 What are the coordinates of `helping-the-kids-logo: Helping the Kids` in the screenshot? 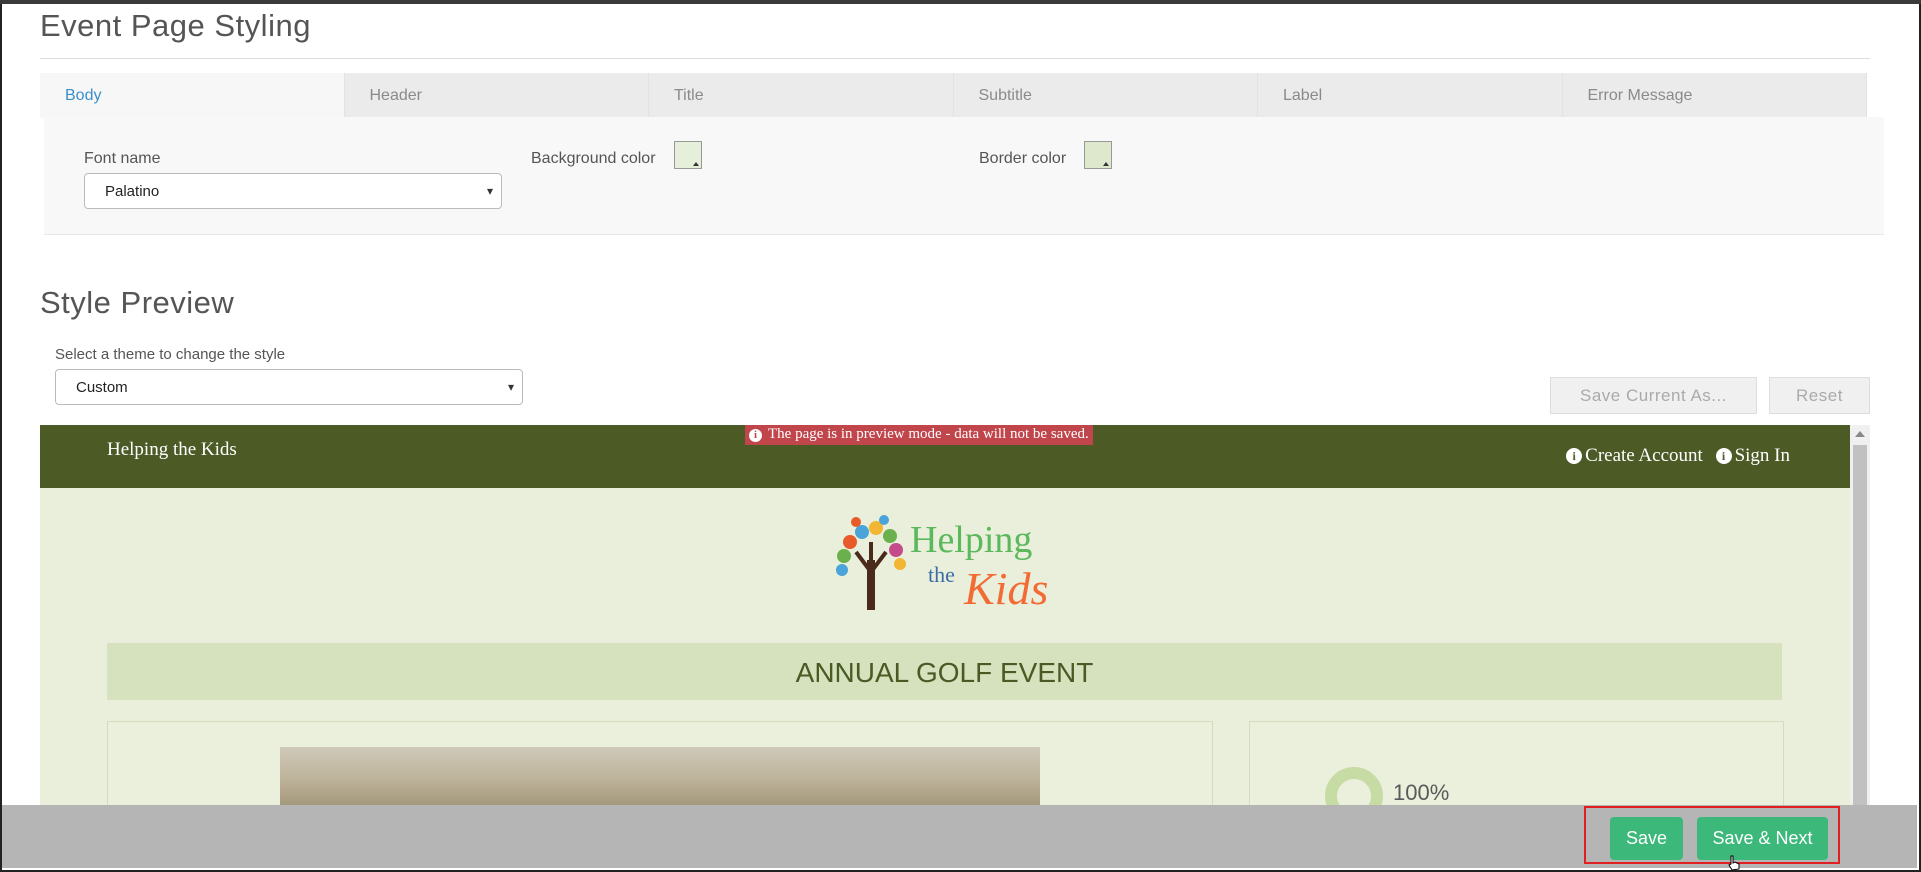 It's located at (942, 563).